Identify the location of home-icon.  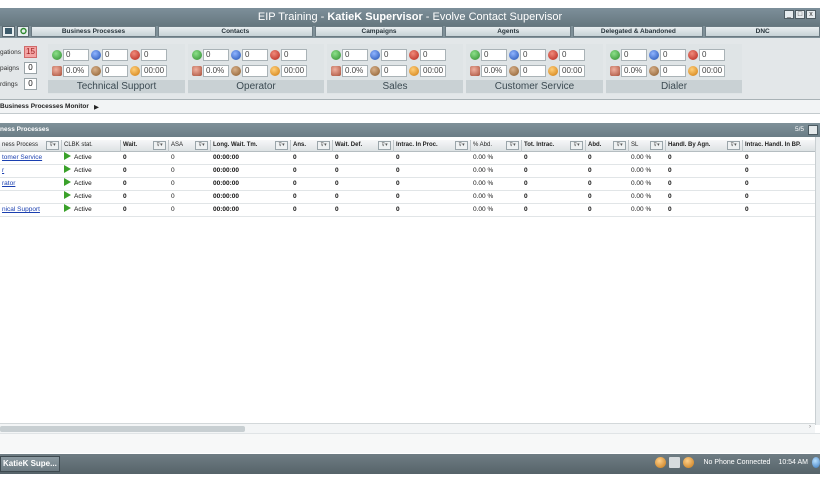
(8, 31).